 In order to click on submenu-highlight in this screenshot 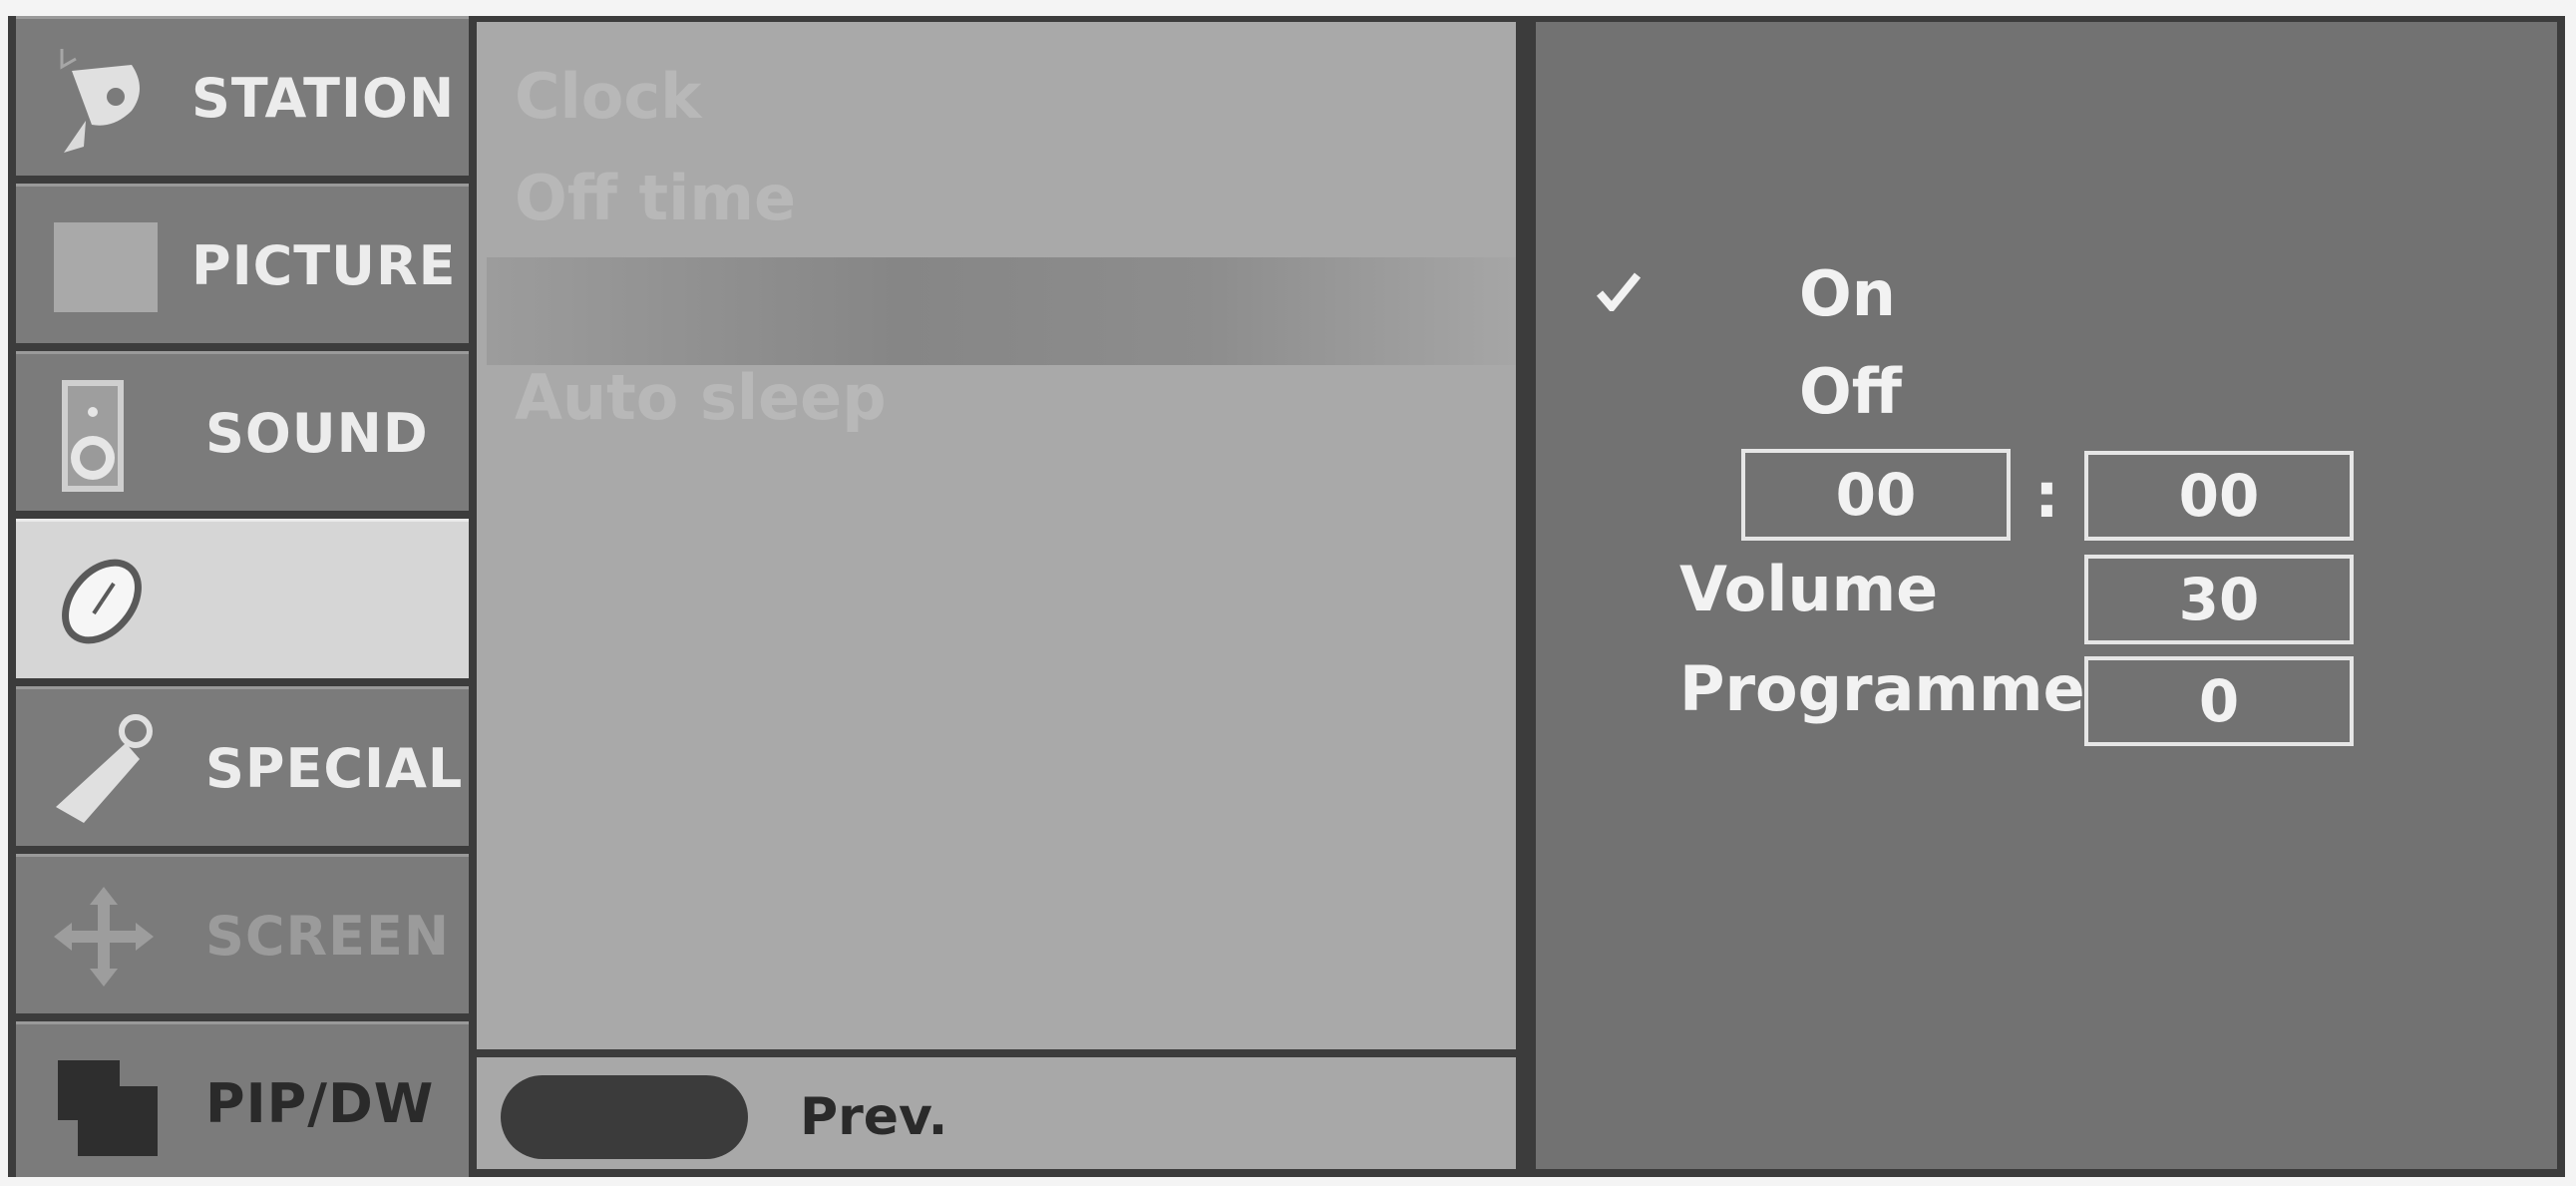, I will do `click(1001, 311)`.